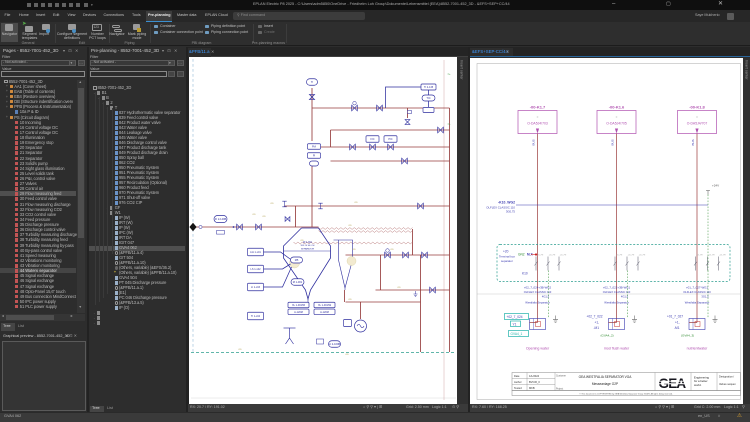 The height and width of the screenshot is (422, 750). Describe the element at coordinates (727, 384) in the screenshot. I see `svg-text: Valves sequen` at that location.